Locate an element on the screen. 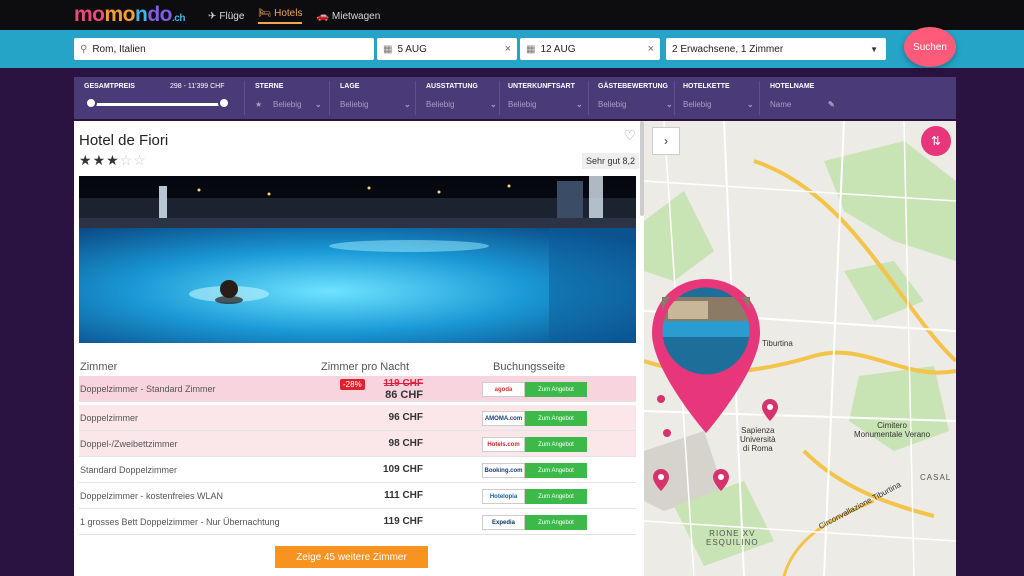 The height and width of the screenshot is (576, 1024). booking-column-header: Buchungsseite is located at coordinates (529, 367).